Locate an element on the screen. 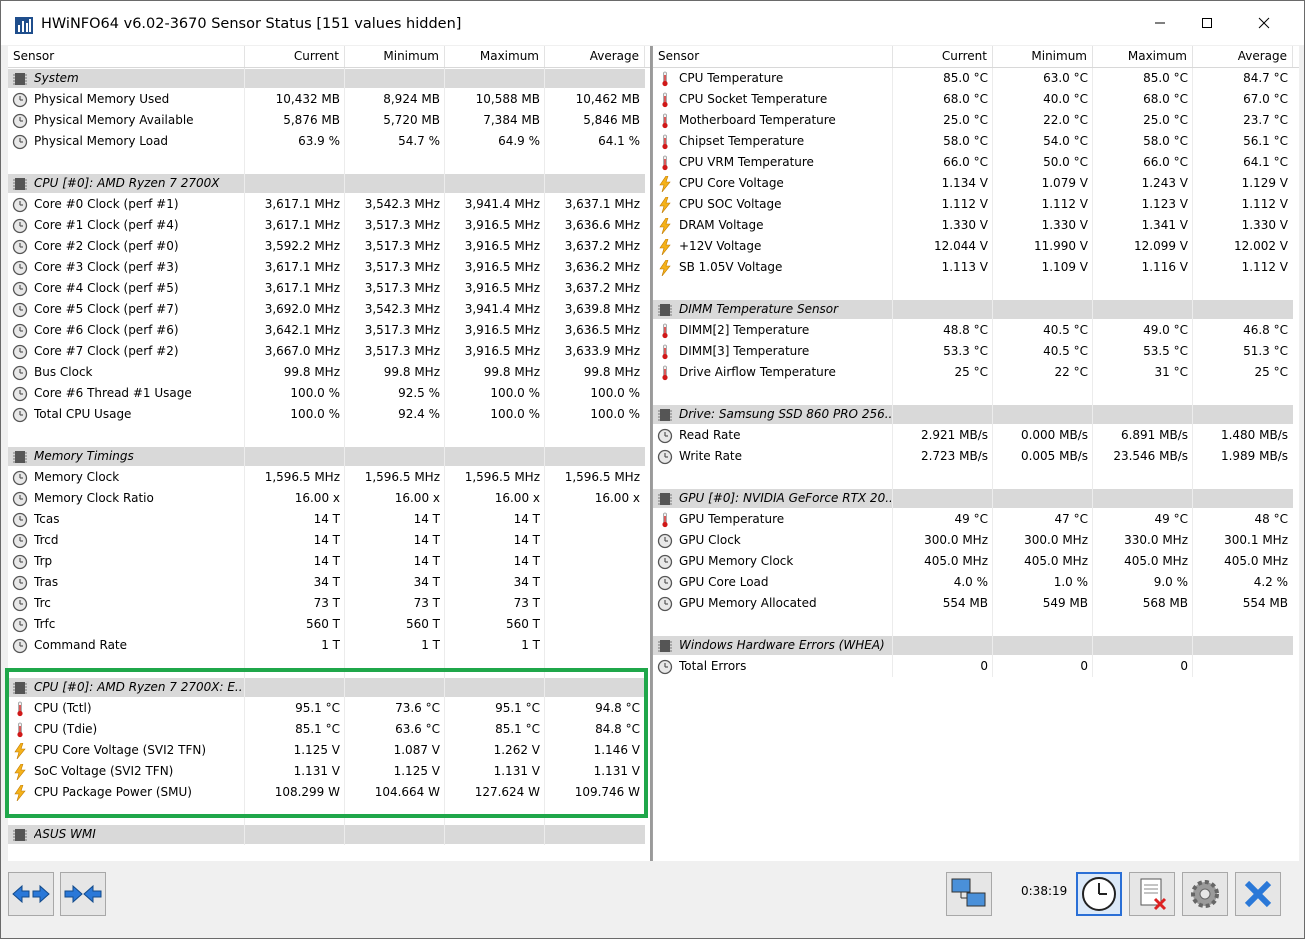  document-delete-icon is located at coordinates (1153, 894).